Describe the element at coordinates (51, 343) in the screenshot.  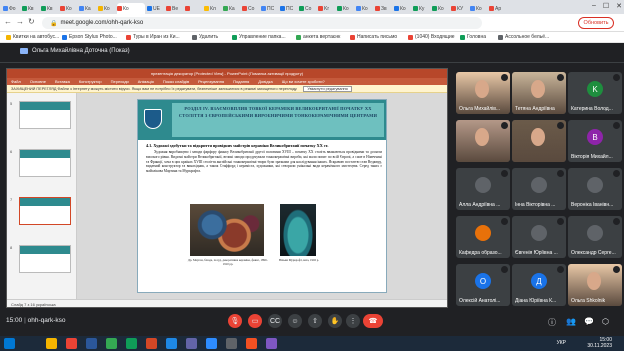
I see `file-explorer-icon` at that location.